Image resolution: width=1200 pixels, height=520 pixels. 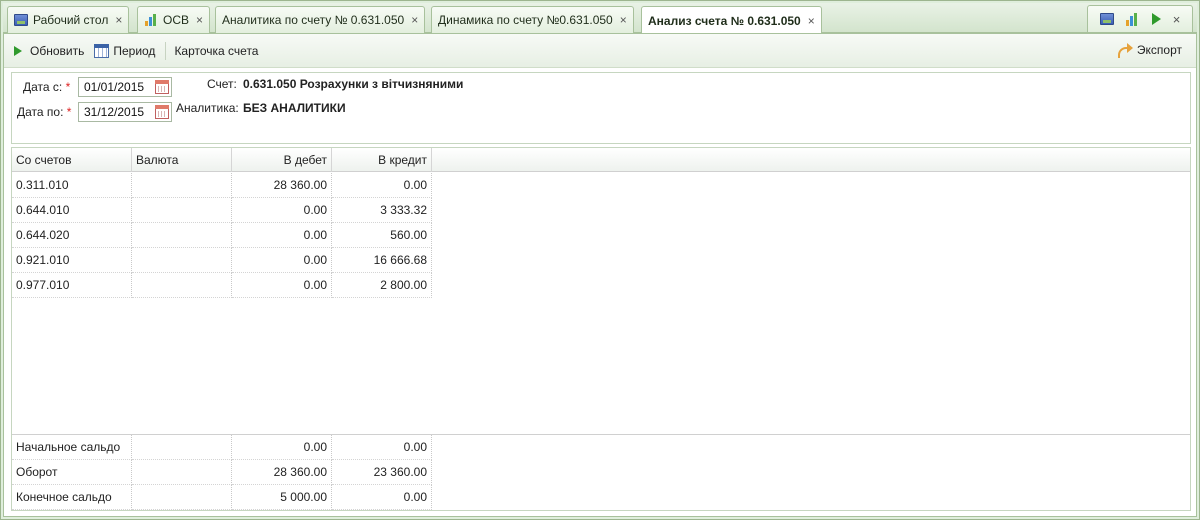 I want to click on credit-cell: 16 666.68, so click(x=382, y=260).